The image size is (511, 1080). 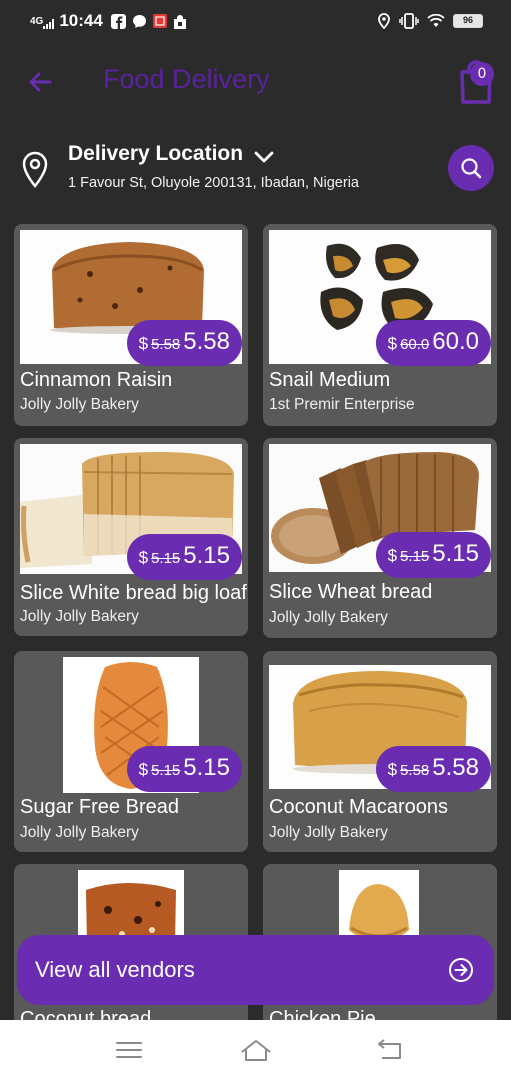 I want to click on home-icon, so click(x=256, y=1050).